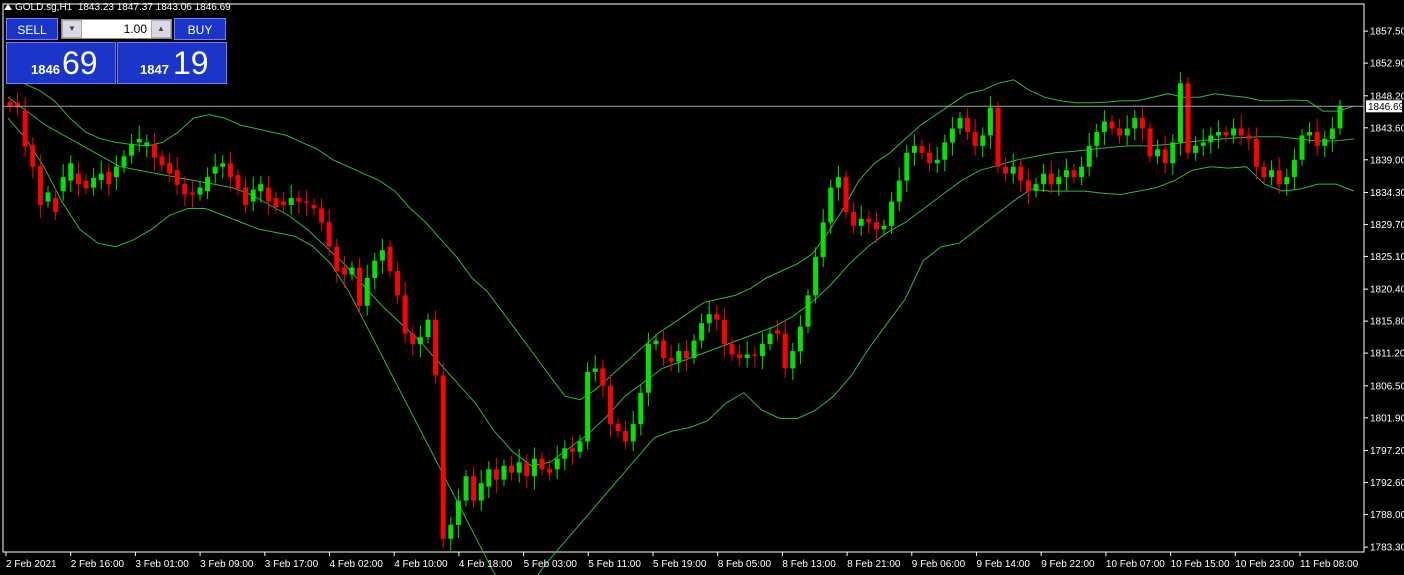 Image resolution: width=1404 pixels, height=575 pixels. Describe the element at coordinates (551, 564) in the screenshot. I see `time-tick-label: 5 Feb 03:00` at that location.